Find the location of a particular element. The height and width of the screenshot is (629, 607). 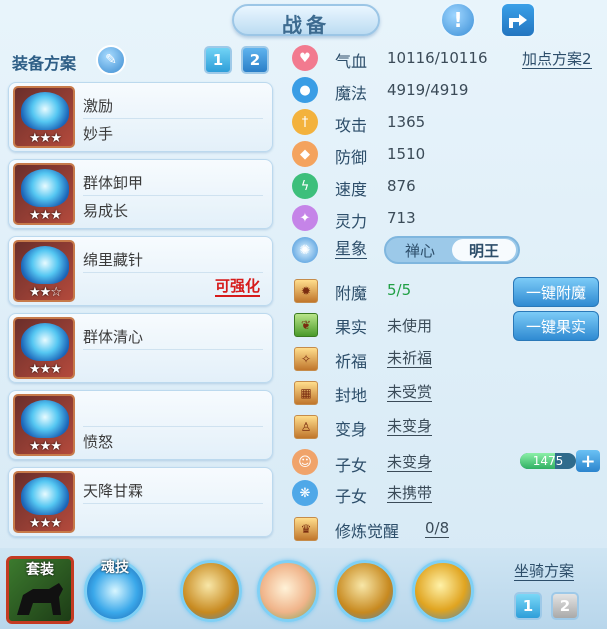

stat-def: ◆ 防御 1510 is located at coordinates (447, 155).